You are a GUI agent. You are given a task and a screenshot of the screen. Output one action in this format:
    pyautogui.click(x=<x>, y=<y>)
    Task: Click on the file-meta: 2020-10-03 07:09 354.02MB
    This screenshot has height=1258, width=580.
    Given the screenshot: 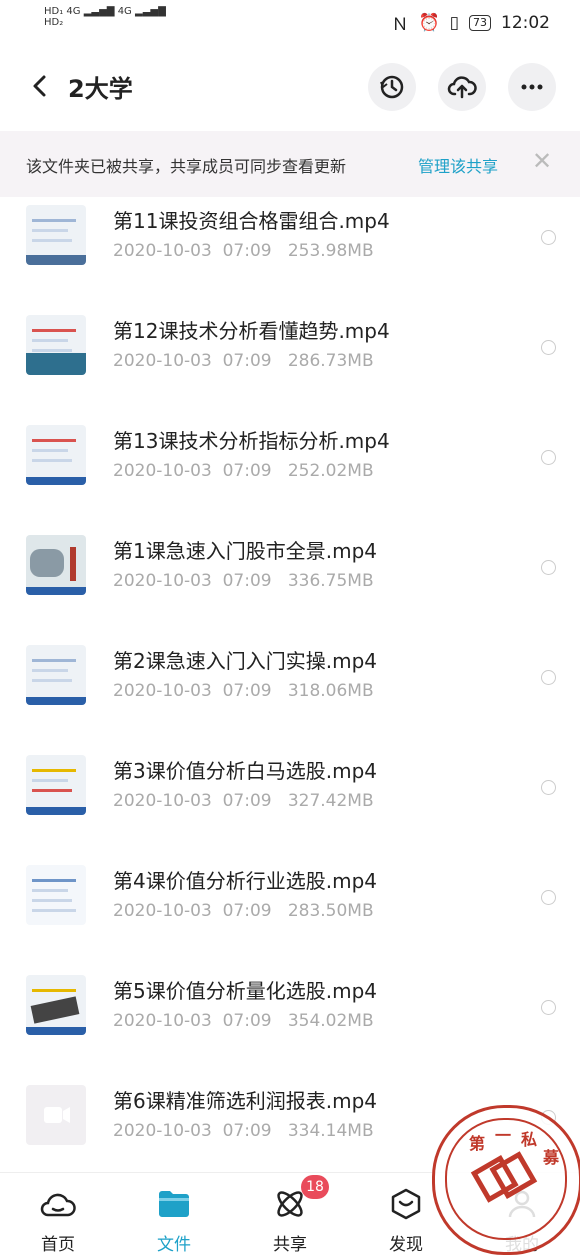 What is the action you would take?
    pyautogui.click(x=243, y=1021)
    